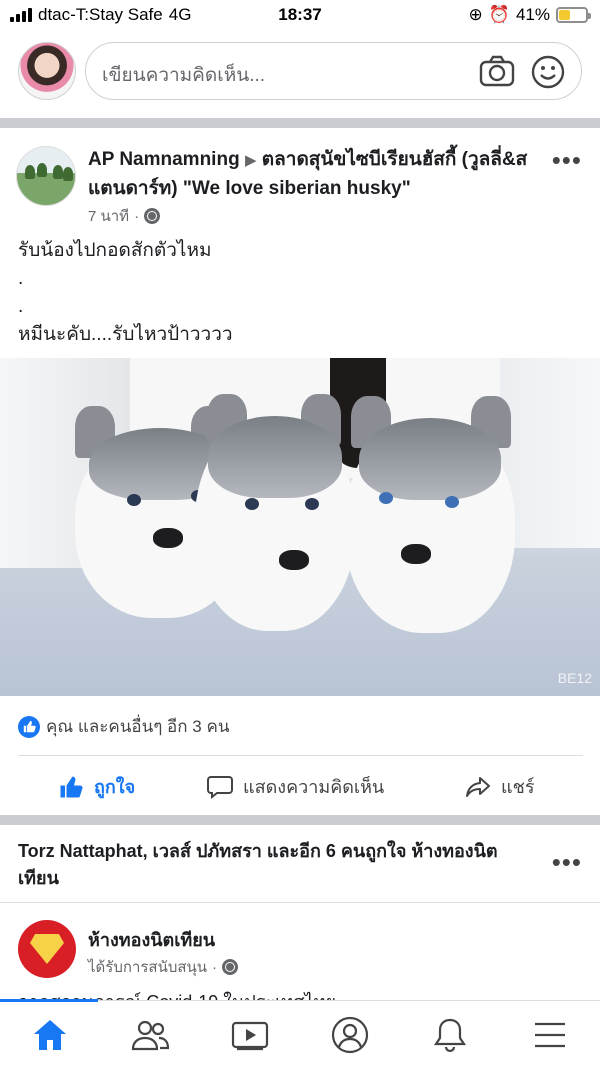  I want to click on page-avatar, so click(47, 949).